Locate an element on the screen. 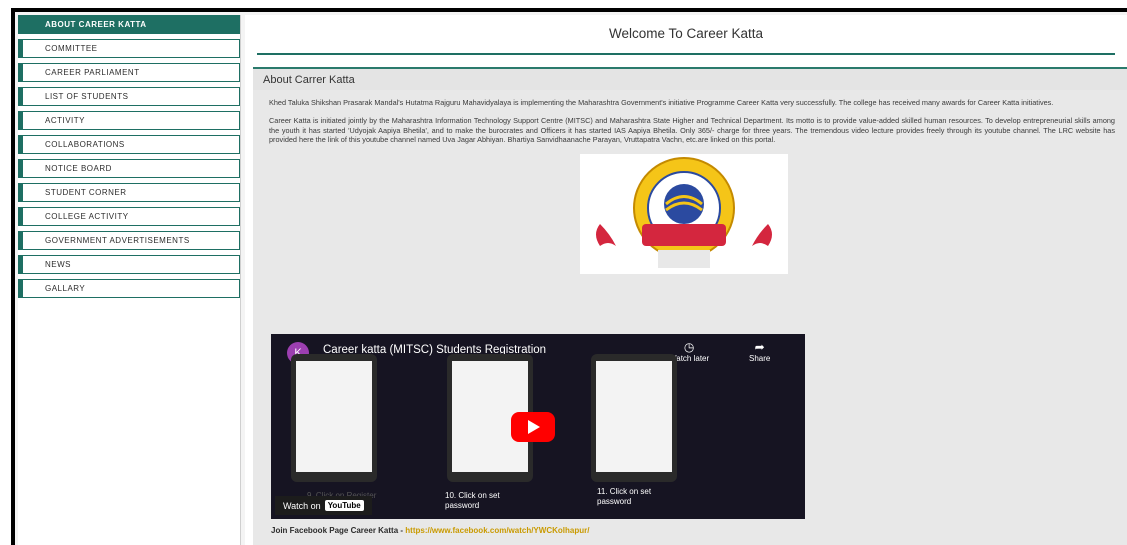  sidebar-item-student-corner: STUDENT CORNER is located at coordinates (129, 192).